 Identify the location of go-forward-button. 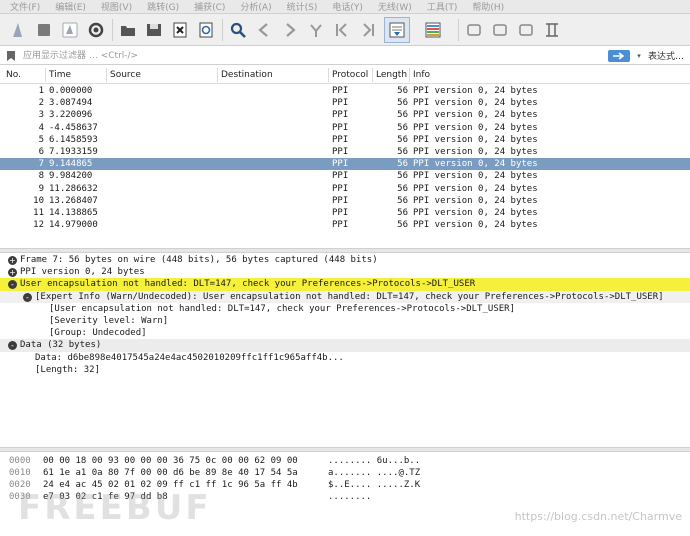
(290, 30).